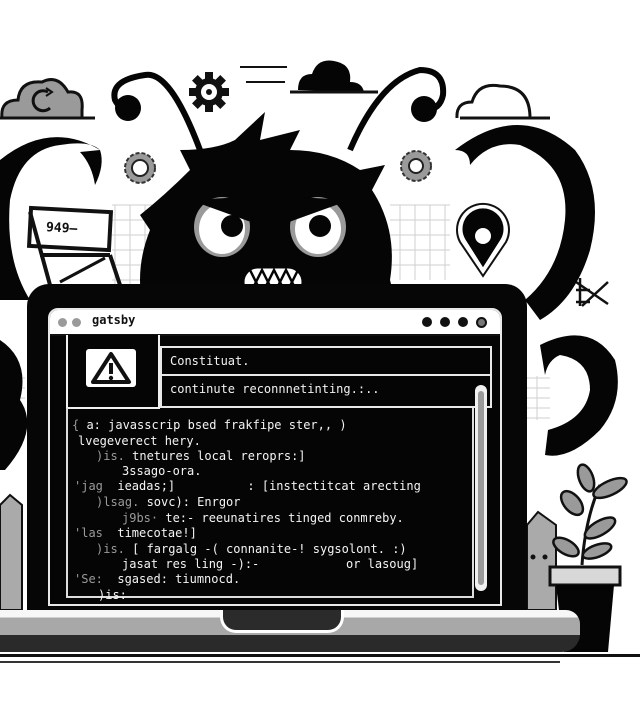  I want to click on console-line: )lsag. sovc): Enrgor, so click(168, 502).